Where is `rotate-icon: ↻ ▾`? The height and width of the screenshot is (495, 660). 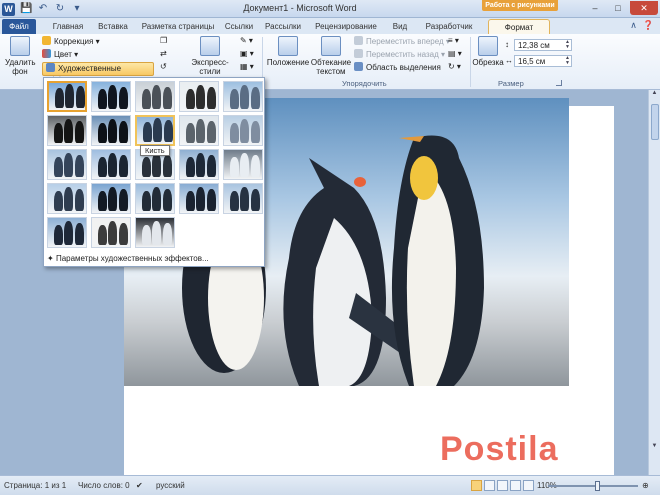
rotate-icon: ↻ ▾ is located at coordinates (454, 66).